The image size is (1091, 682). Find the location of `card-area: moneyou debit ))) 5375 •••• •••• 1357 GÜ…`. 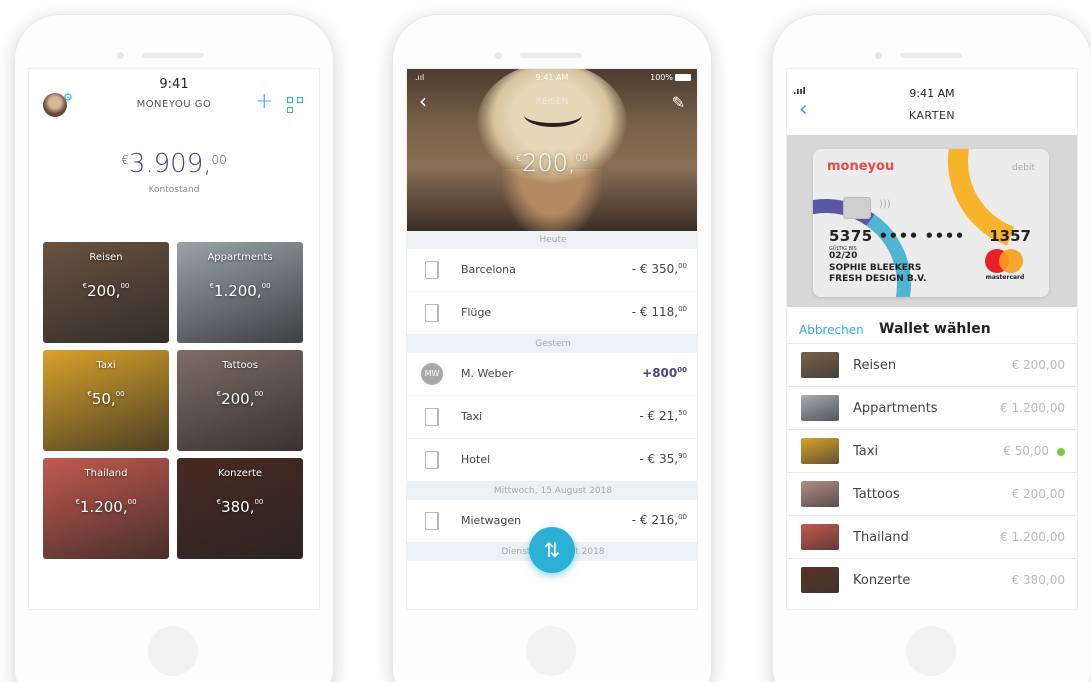

card-area: moneyou debit ))) 5375 •••• •••• 1357 GÜ… is located at coordinates (932, 221).